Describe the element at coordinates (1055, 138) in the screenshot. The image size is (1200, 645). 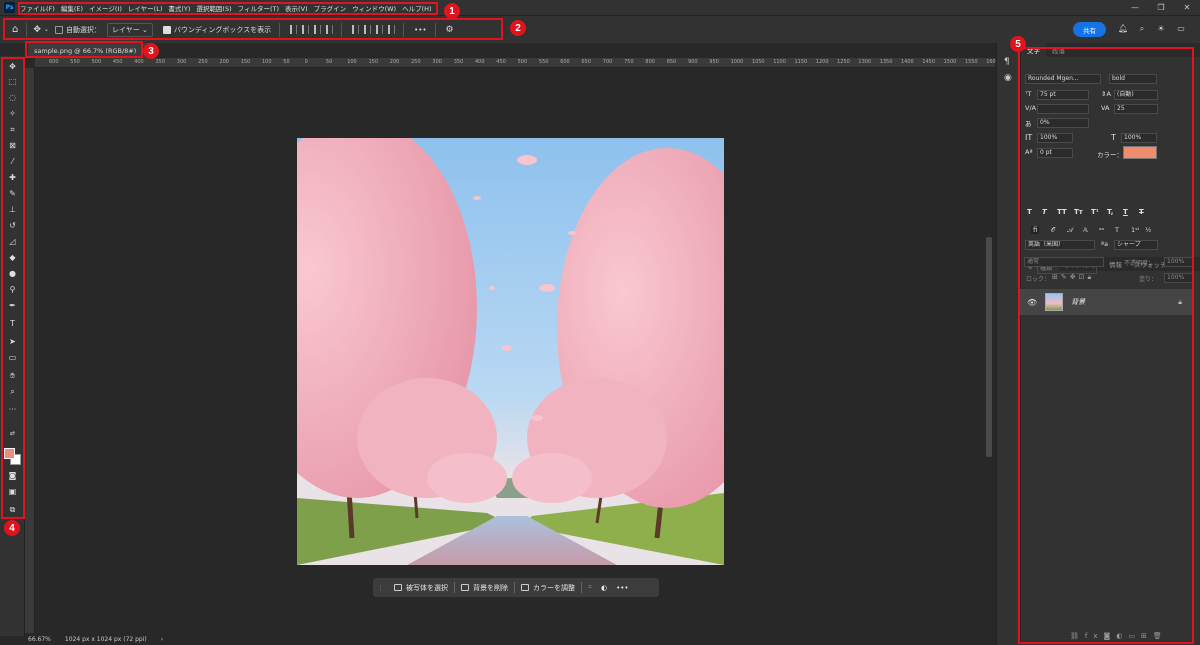
I see `vertical-scale-field: 100%` at that location.